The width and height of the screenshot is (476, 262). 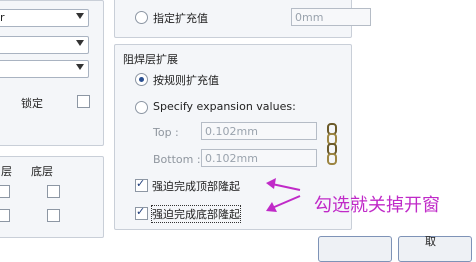 What do you see at coordinates (32, 103) in the screenshot?
I see `lock-label: 锁定` at bounding box center [32, 103].